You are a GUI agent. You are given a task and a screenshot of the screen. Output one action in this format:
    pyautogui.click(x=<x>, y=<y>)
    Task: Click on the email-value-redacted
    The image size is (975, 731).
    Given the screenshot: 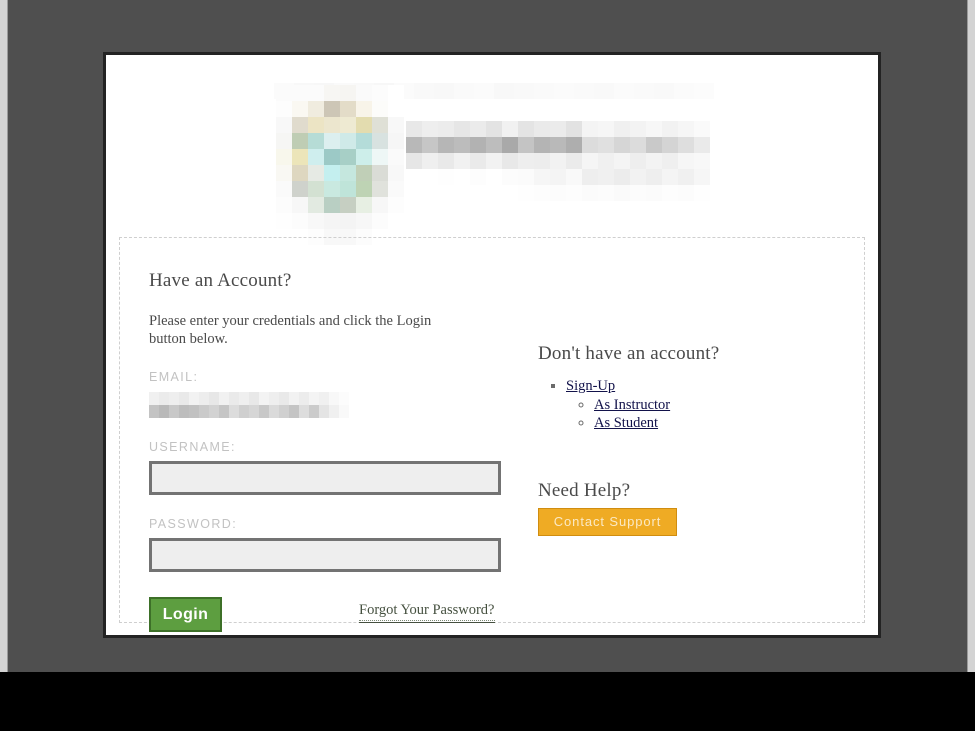 What is the action you would take?
    pyautogui.click(x=249, y=405)
    